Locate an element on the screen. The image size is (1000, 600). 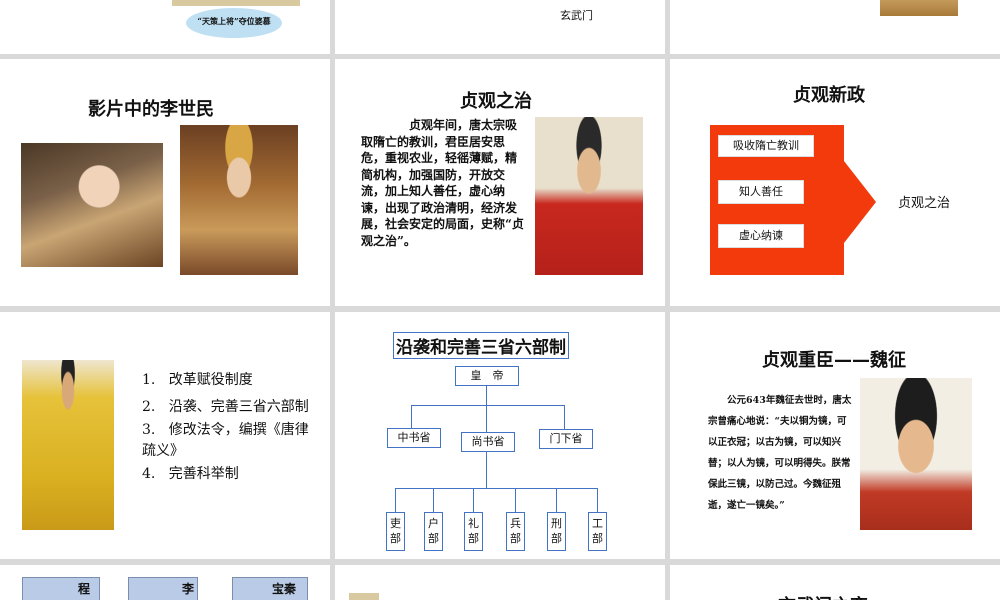
portrait-label-3: 宝秦 is located at coordinates (284, 589).